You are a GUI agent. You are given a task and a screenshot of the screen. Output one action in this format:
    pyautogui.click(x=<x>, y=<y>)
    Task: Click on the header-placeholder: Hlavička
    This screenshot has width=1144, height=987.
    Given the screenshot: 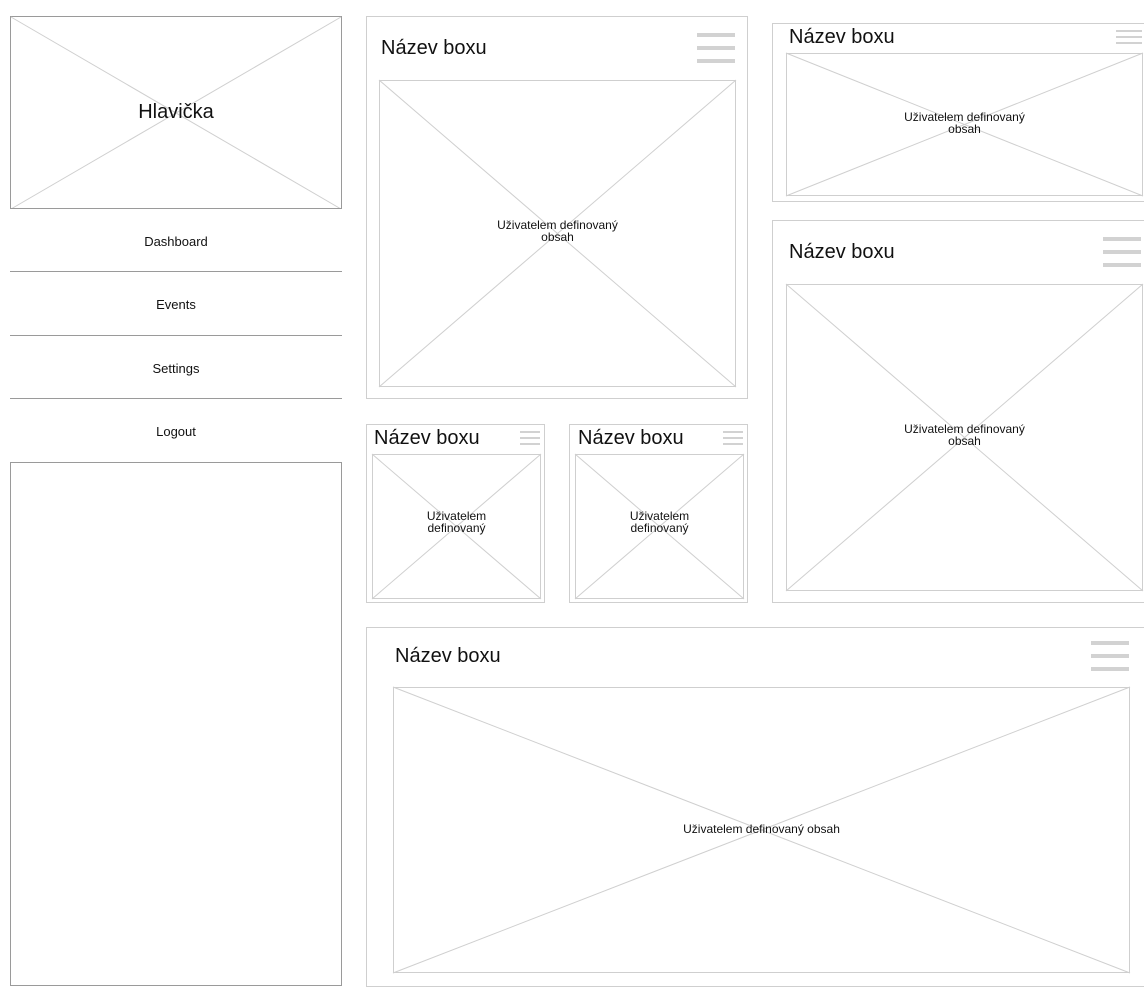 What is the action you would take?
    pyautogui.click(x=176, y=113)
    